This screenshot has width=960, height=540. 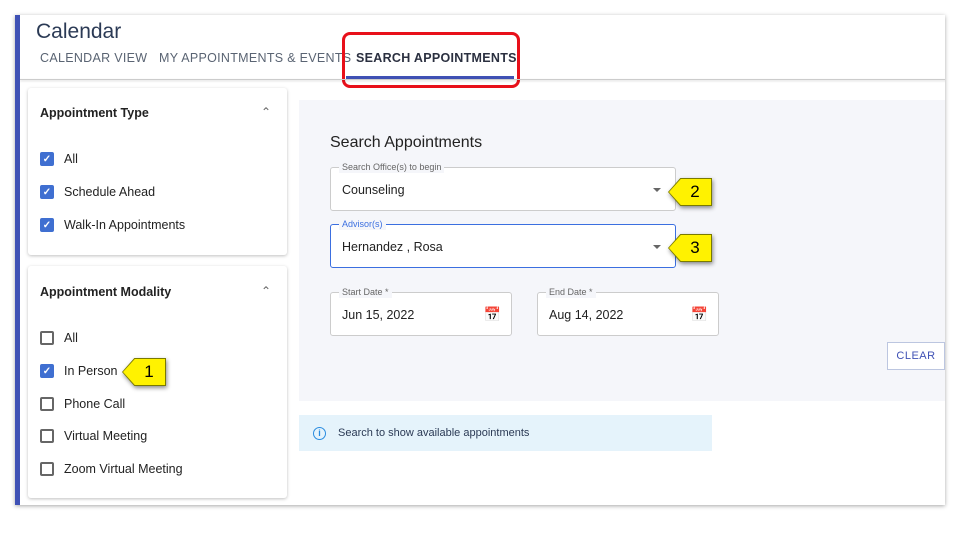 What do you see at coordinates (373, 190) in the screenshot?
I see `field-value: Counseling` at bounding box center [373, 190].